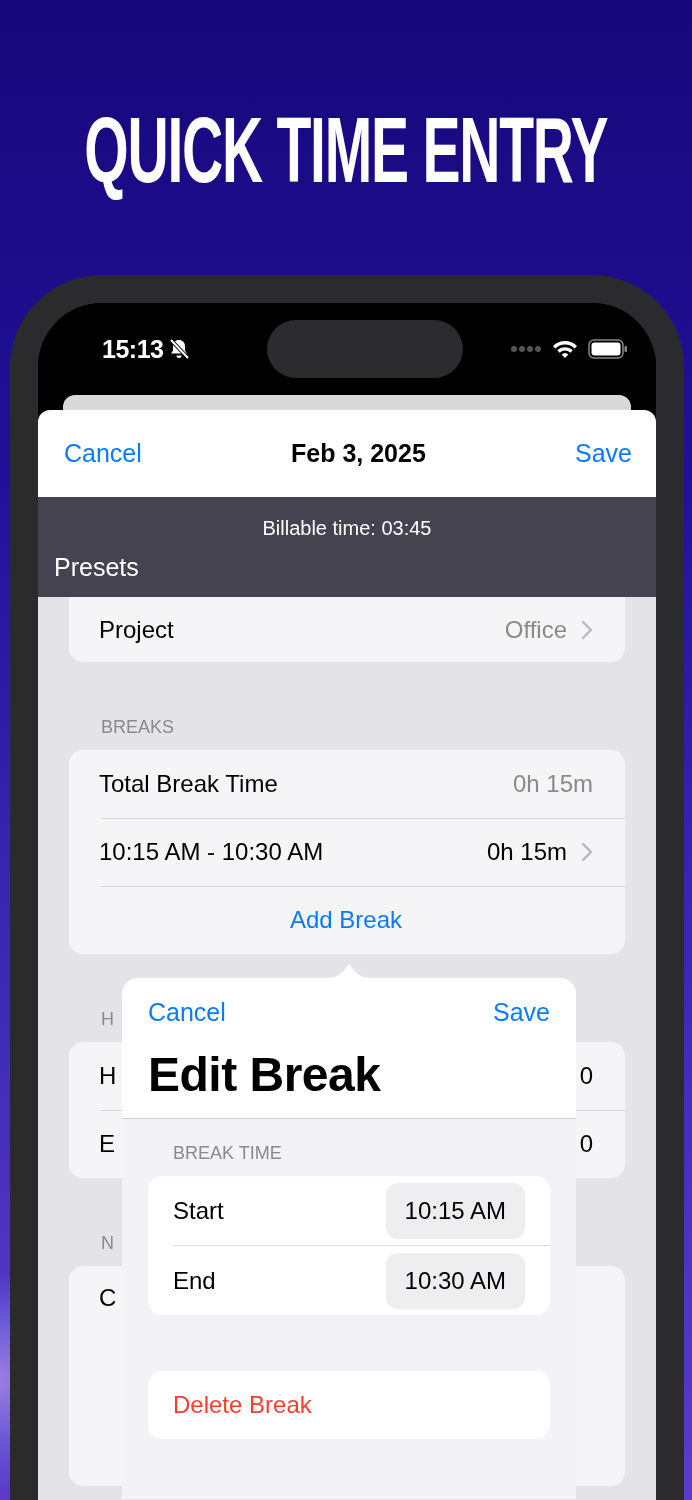  Describe the element at coordinates (198, 1210) in the screenshot. I see `field-label: Start` at that location.